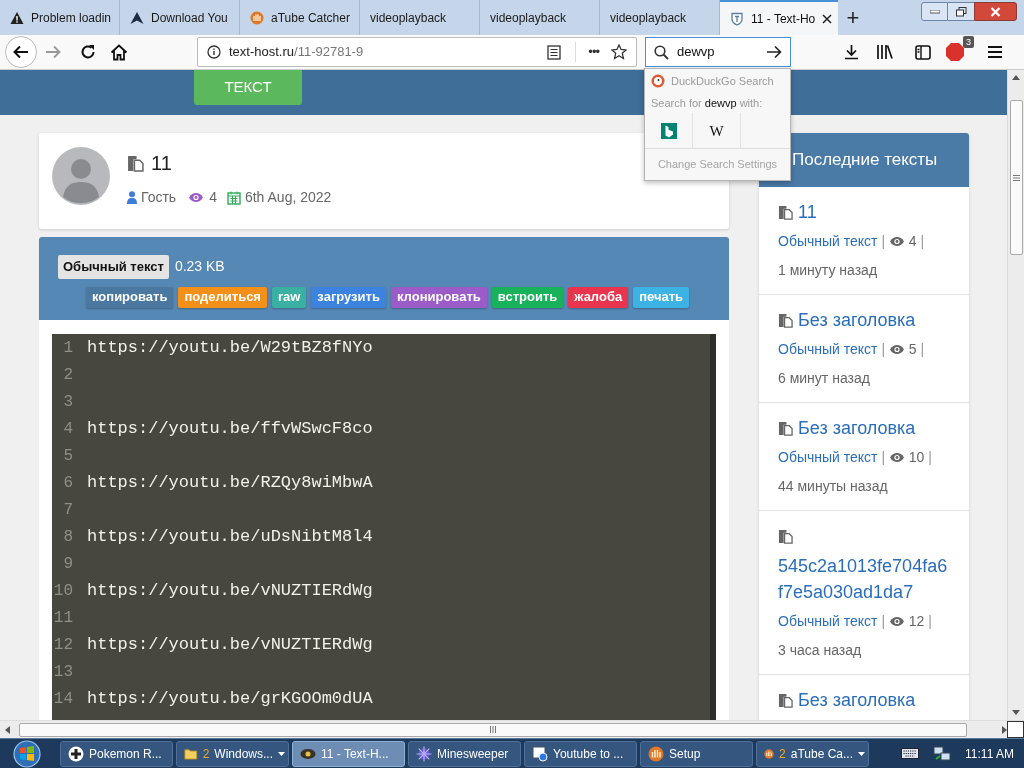 This screenshot has width=1024, height=768. I want to click on keyboard-icon, so click(910, 753).